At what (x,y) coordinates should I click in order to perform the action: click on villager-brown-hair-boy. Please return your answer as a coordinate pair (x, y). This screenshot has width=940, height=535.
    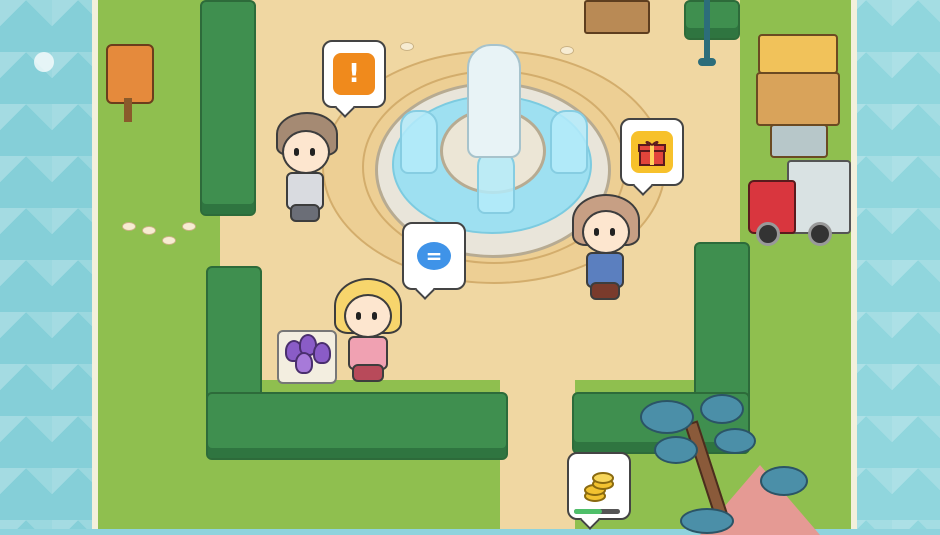
    Looking at the image, I should click on (305, 167).